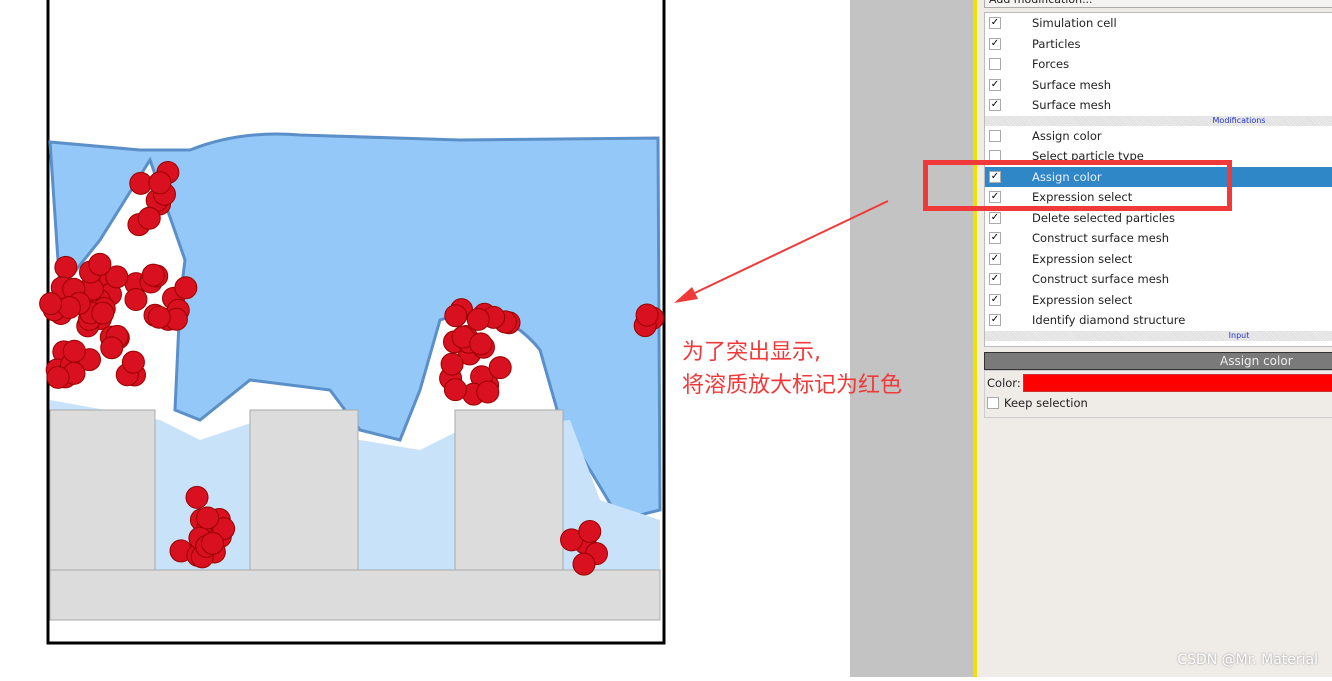  Describe the element at coordinates (781, 251) in the screenshot. I see `annotation-arrow` at that location.